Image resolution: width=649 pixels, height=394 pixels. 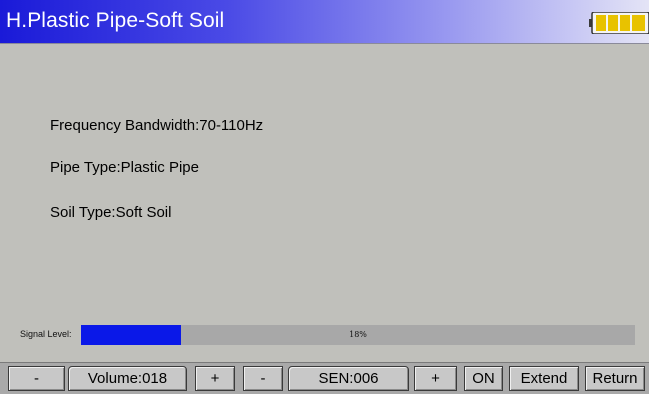 I want to click on page-title: H.Plastic Pipe-Soft Soil, so click(x=115, y=20).